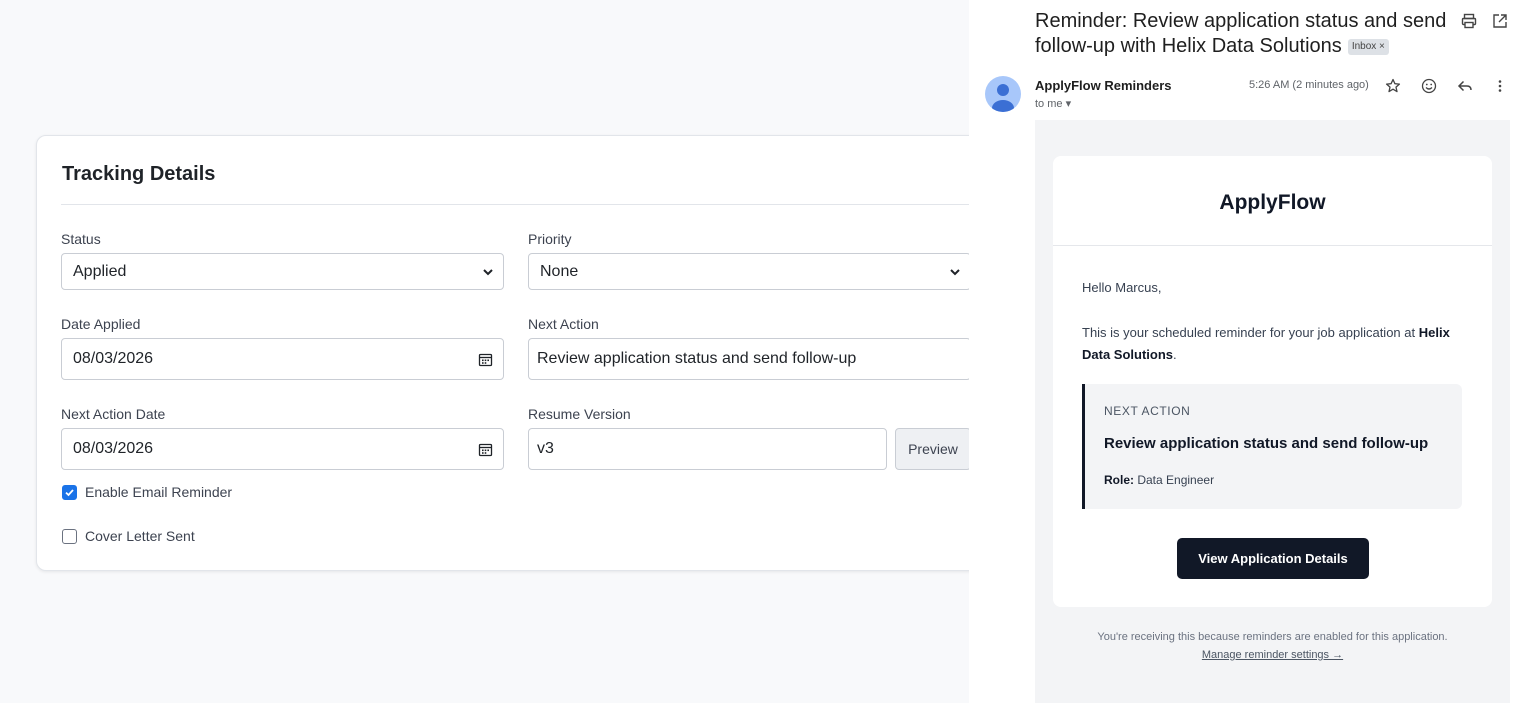  Describe the element at coordinates (749, 271) in the screenshot. I see `priority-select: None` at that location.